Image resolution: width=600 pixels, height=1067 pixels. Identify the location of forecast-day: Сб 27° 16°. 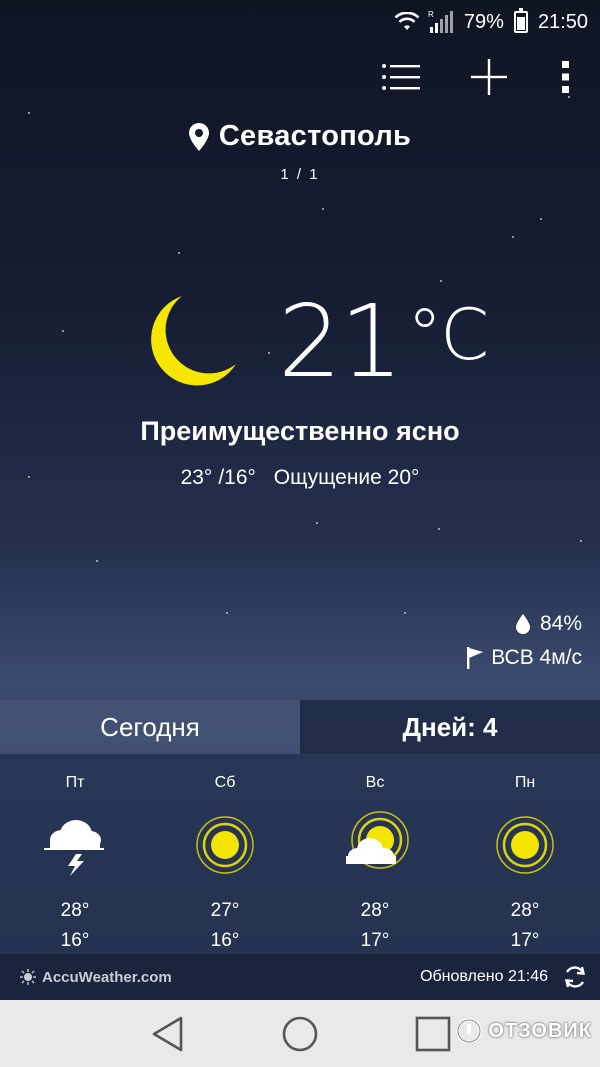
(225, 854).